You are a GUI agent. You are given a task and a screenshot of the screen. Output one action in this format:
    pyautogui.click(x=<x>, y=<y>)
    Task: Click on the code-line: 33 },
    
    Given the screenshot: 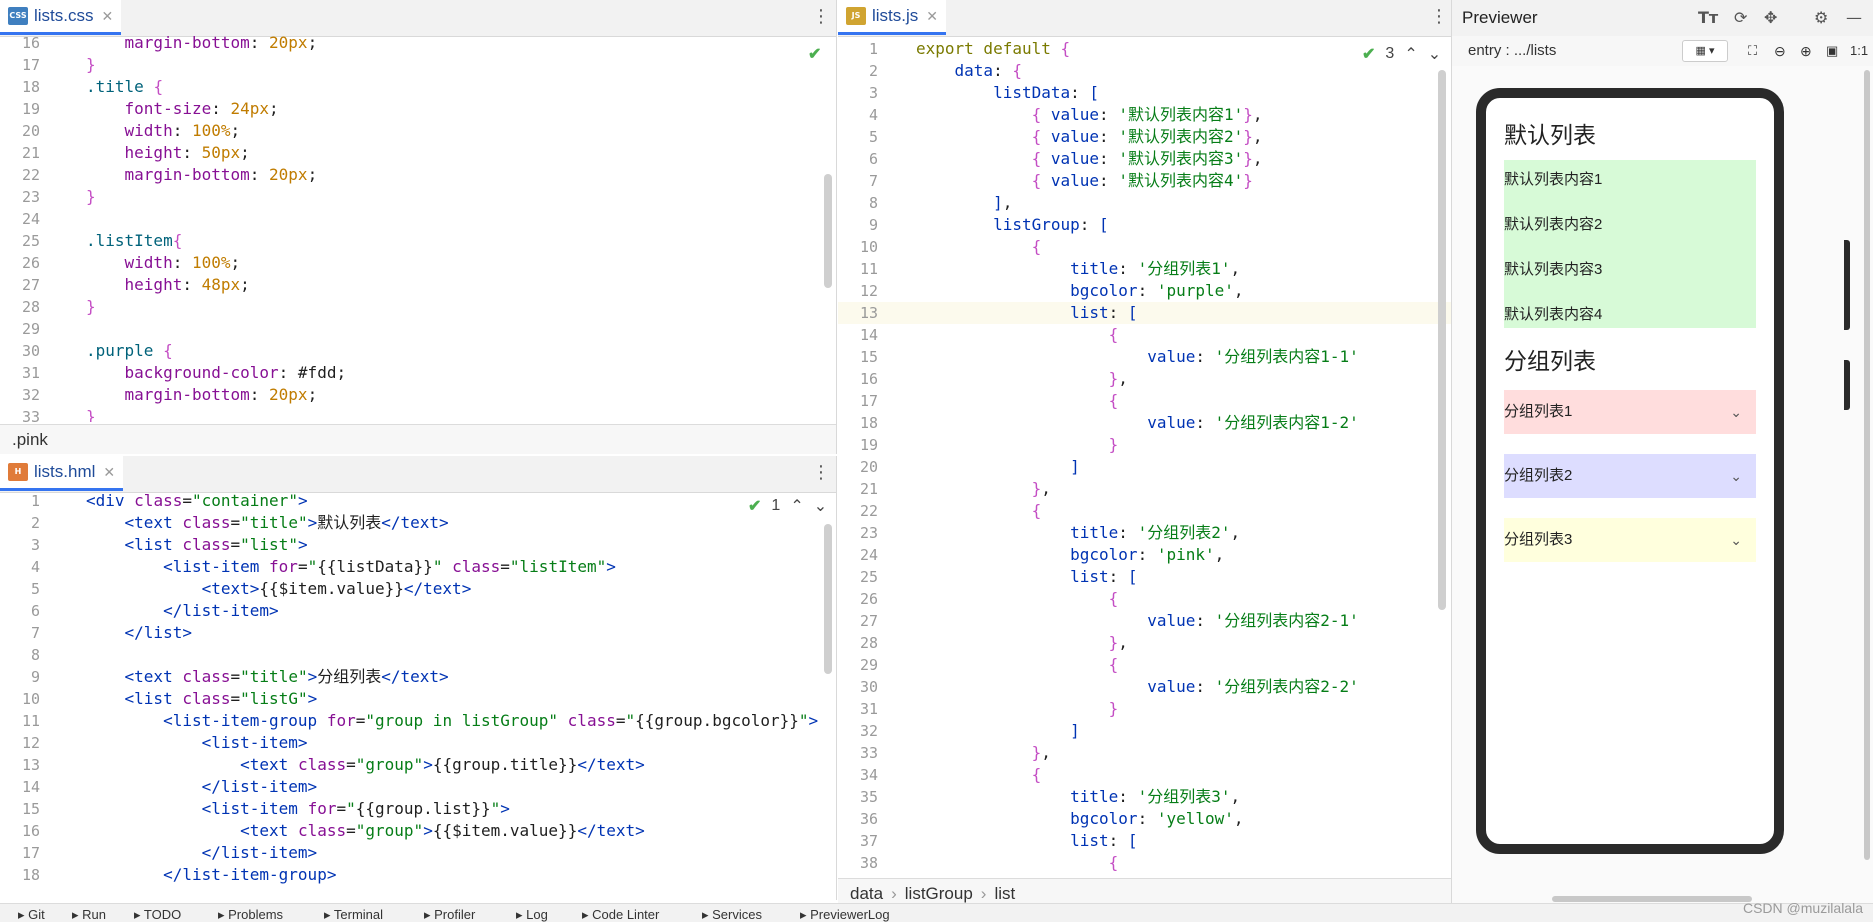 What is the action you would take?
    pyautogui.click(x=1144, y=753)
    